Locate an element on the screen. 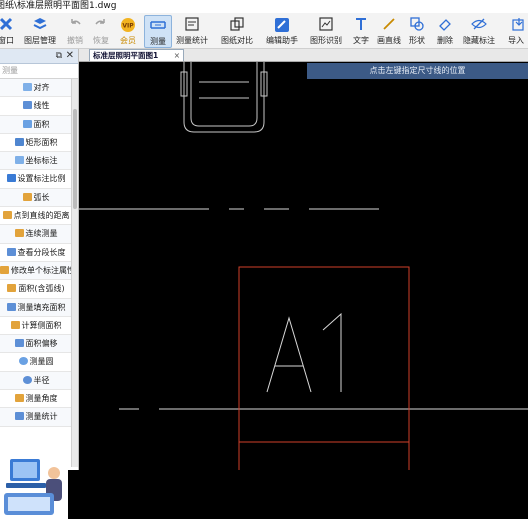 The height and width of the screenshot is (519, 528). image-icon is located at coordinates (326, 24).